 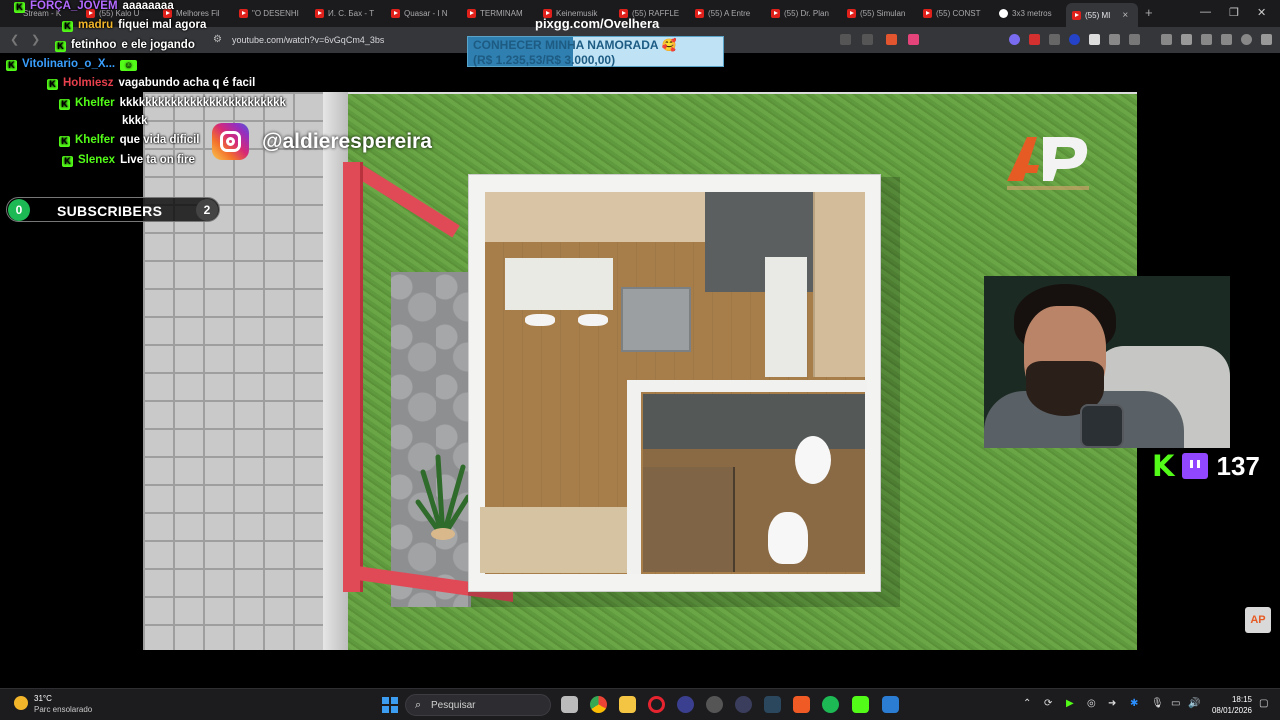 I want to click on brave-shield-icon, so click(x=891, y=39).